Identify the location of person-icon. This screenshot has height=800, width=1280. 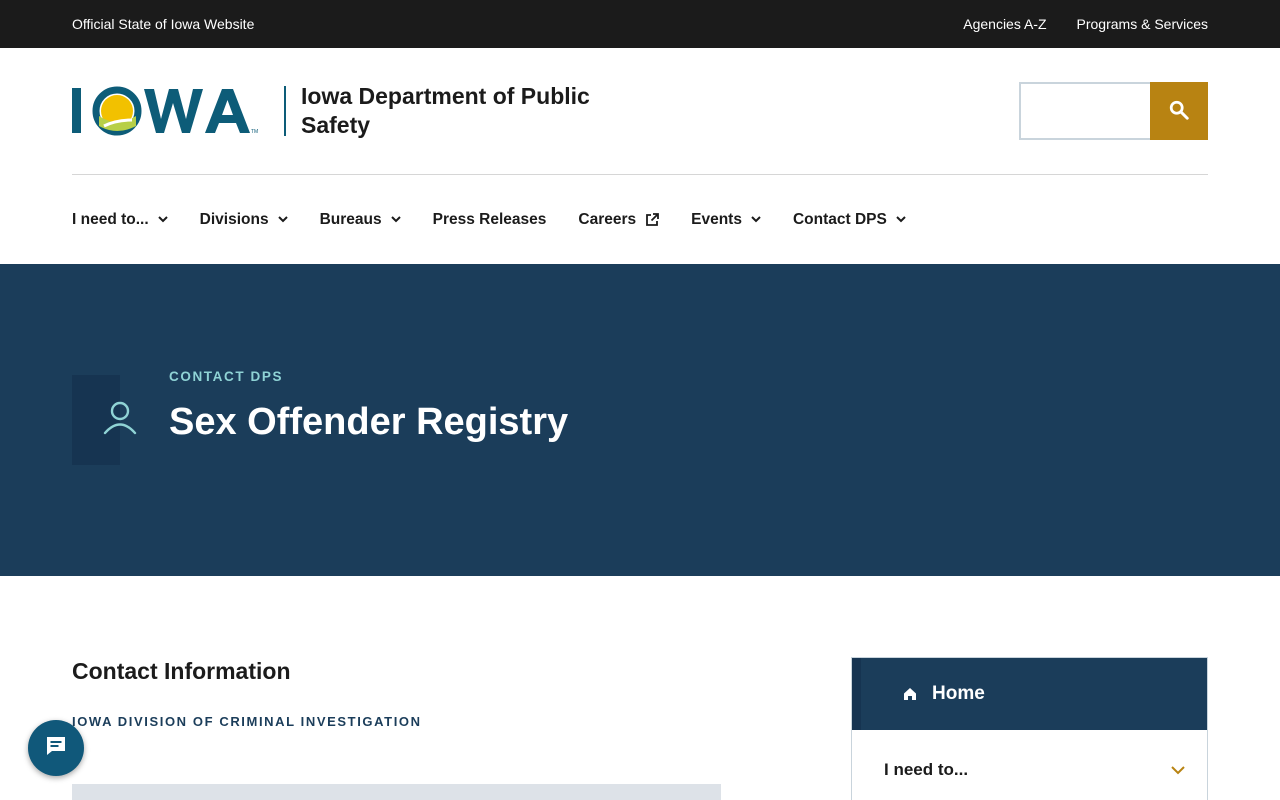
(105, 420).